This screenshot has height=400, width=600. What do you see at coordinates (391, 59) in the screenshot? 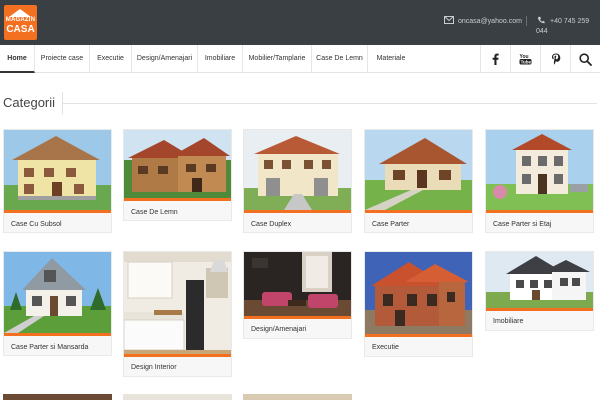
I see `nav-item-materiale: Materiale` at bounding box center [391, 59].